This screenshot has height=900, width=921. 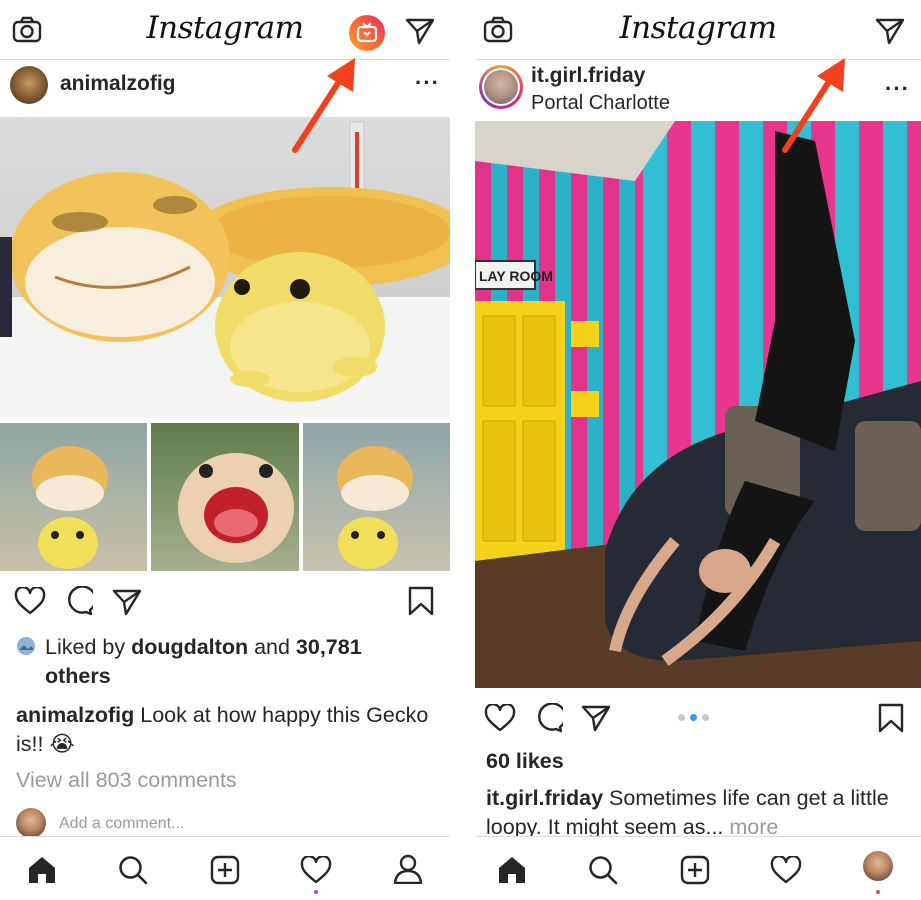 I want to click on liker-avatar, so click(x=26, y=646).